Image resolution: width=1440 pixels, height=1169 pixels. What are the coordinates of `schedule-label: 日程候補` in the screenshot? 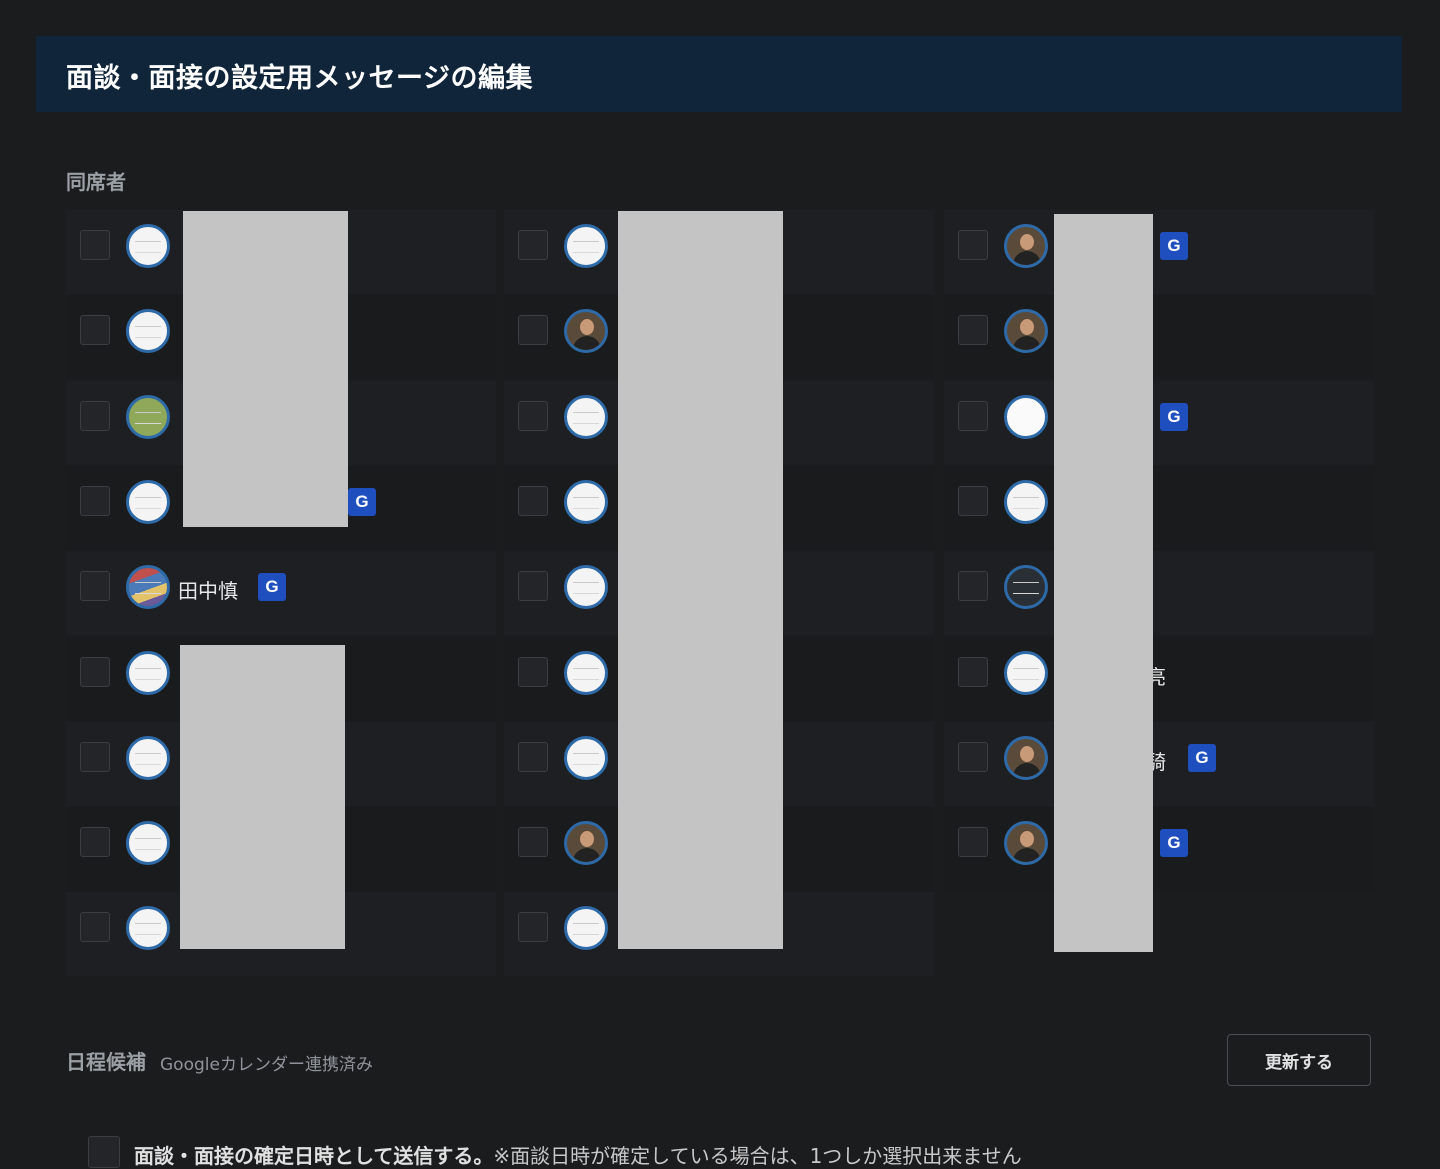 It's located at (106, 1062).